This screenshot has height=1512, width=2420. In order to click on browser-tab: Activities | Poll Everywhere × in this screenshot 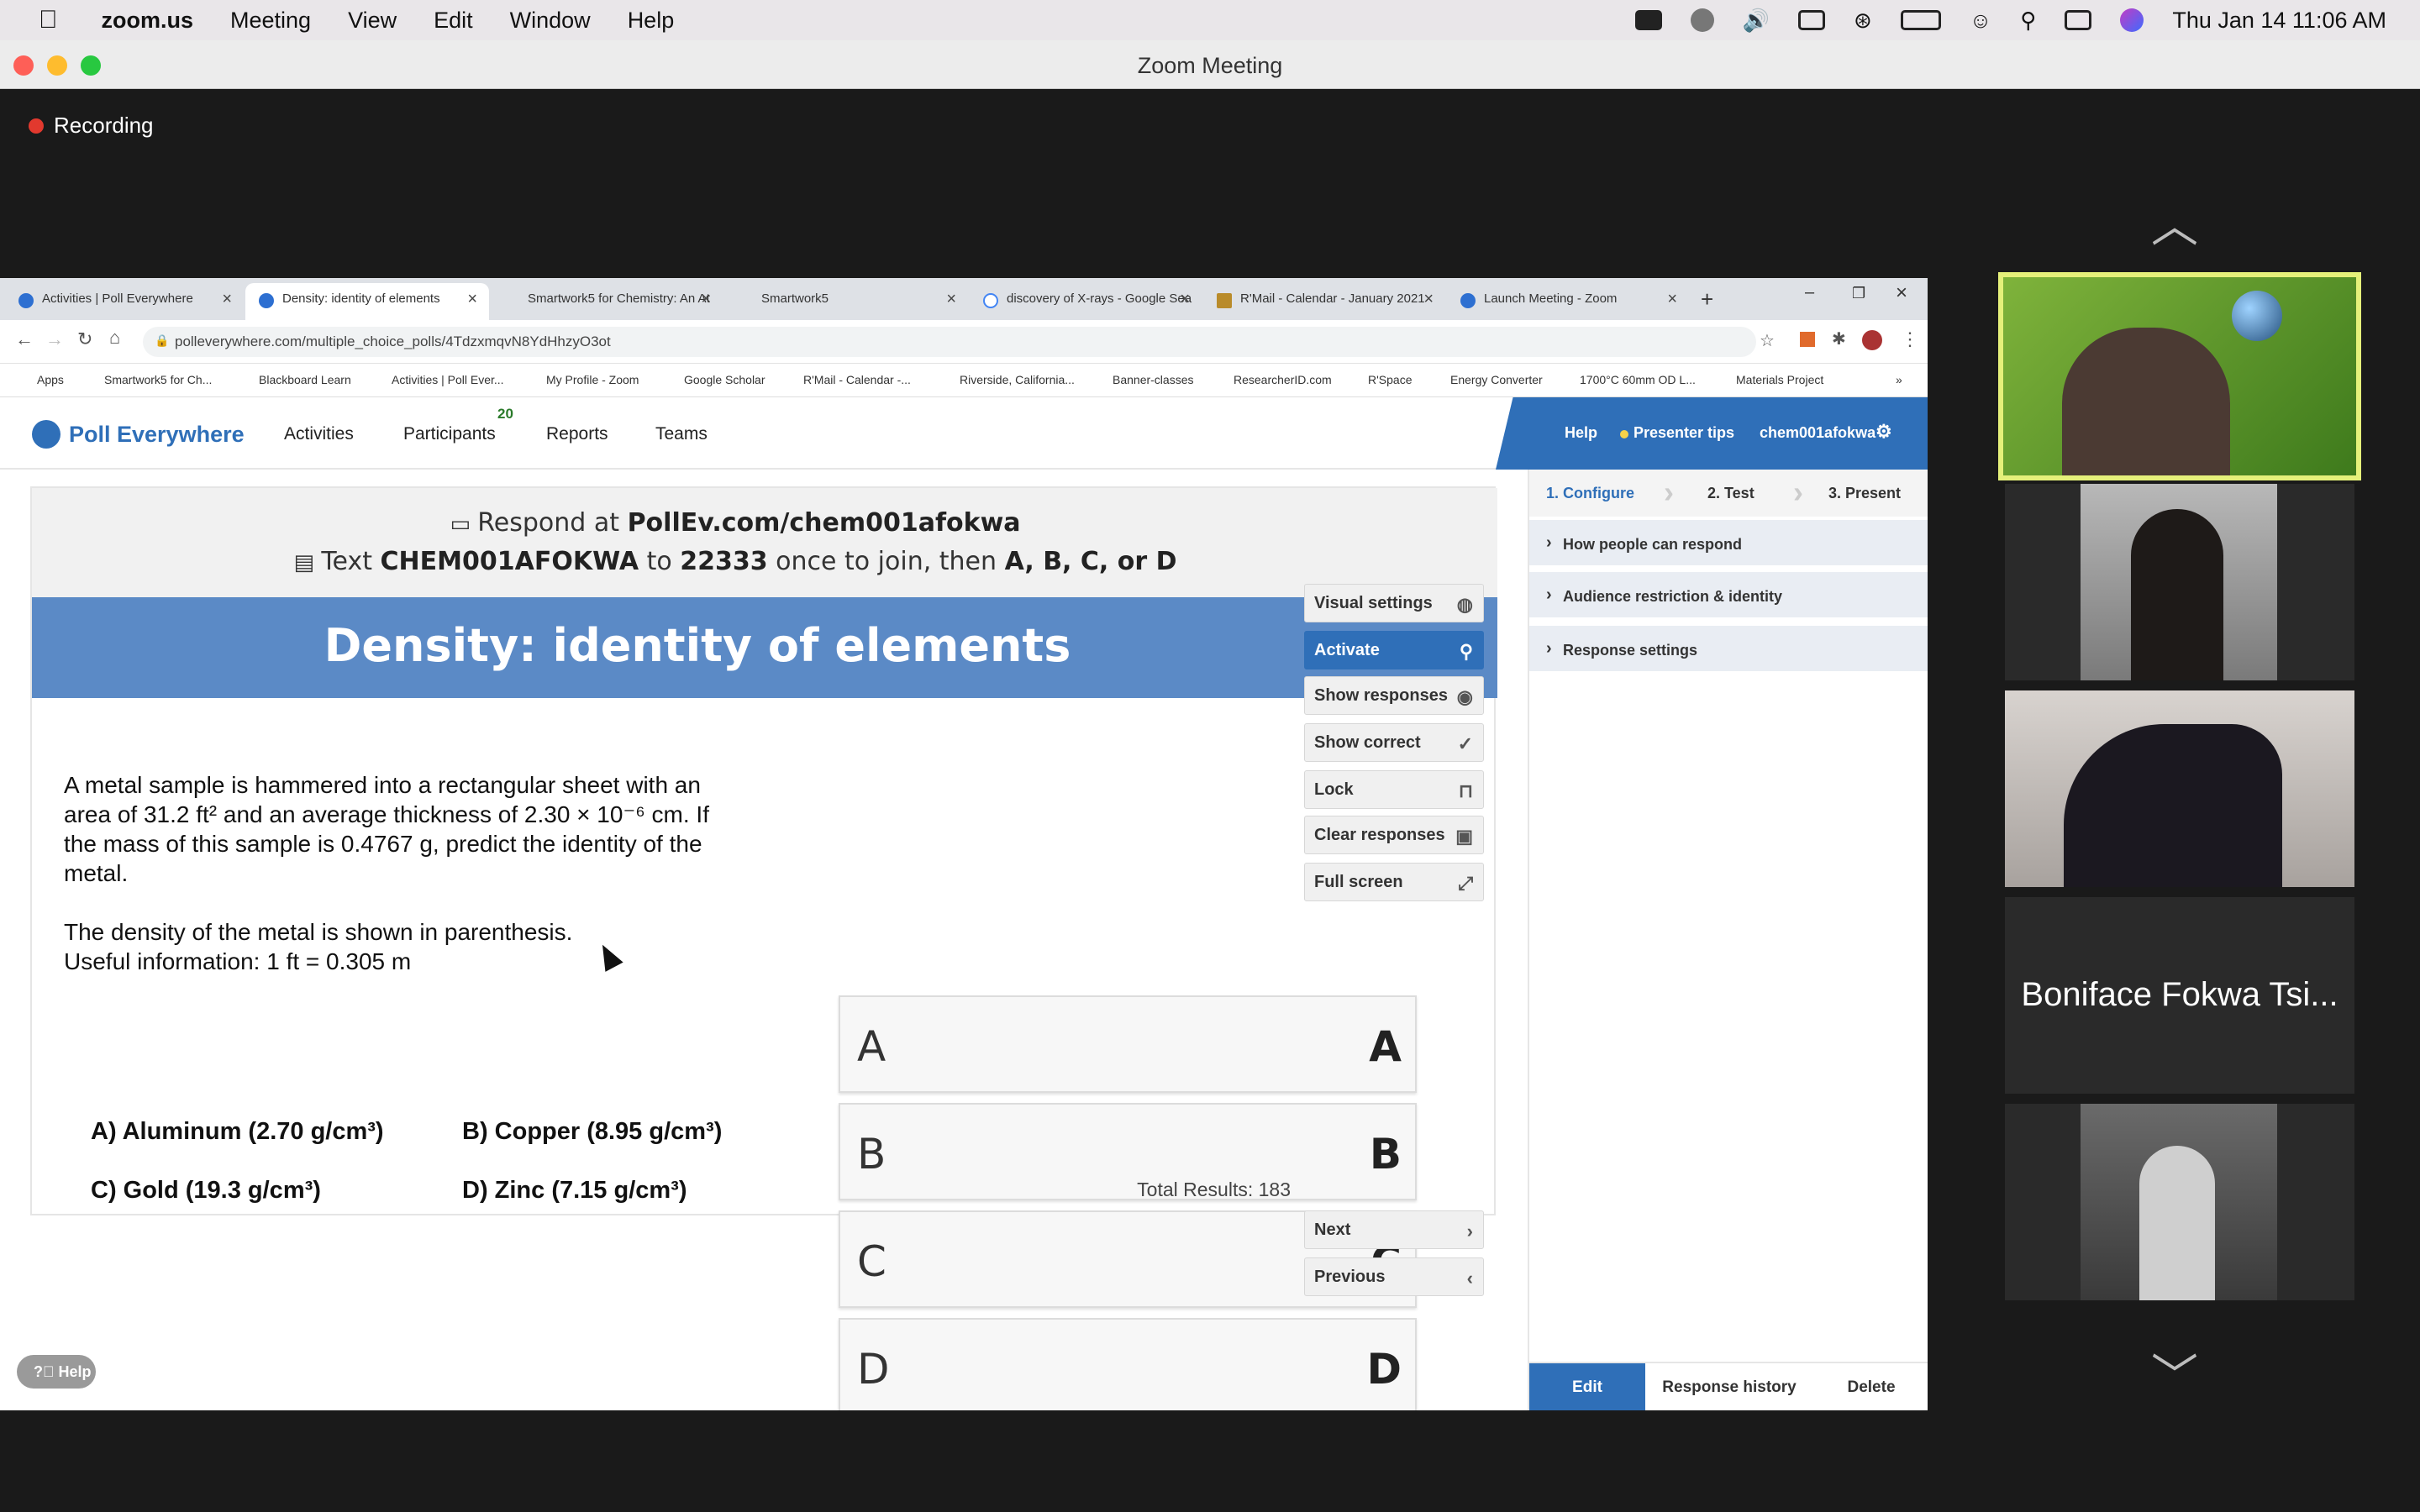, I will do `click(124, 301)`.